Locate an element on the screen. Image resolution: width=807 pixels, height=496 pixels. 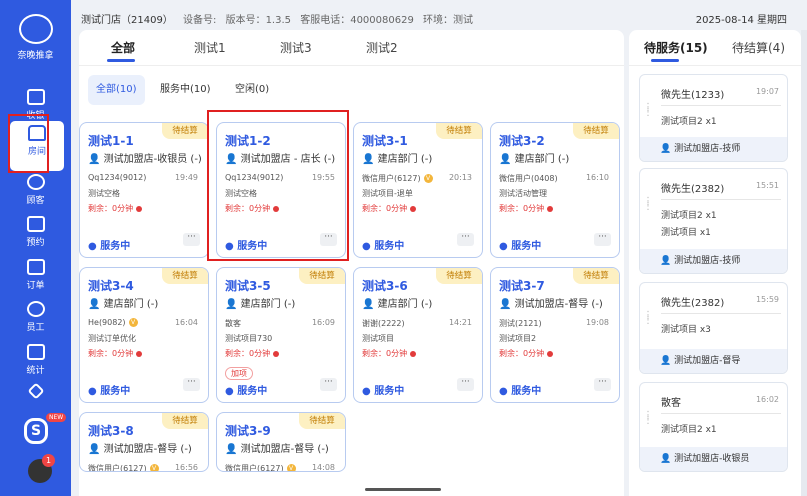
tab-pending-settlement: 待结算(4) is located at coordinates (758, 47).